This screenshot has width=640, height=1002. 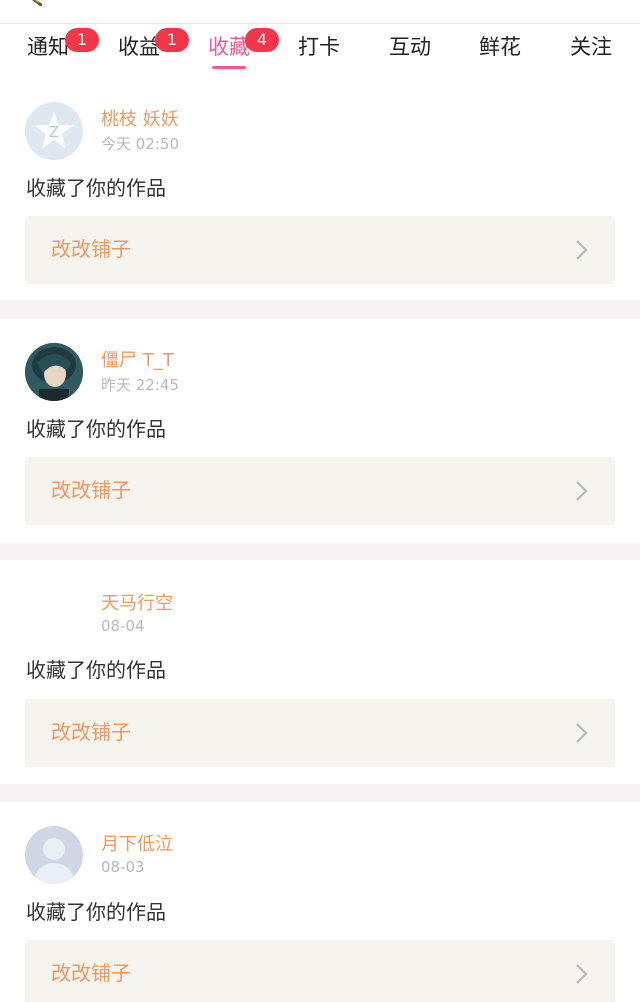 I want to click on anime-character-avatar, so click(x=54, y=372).